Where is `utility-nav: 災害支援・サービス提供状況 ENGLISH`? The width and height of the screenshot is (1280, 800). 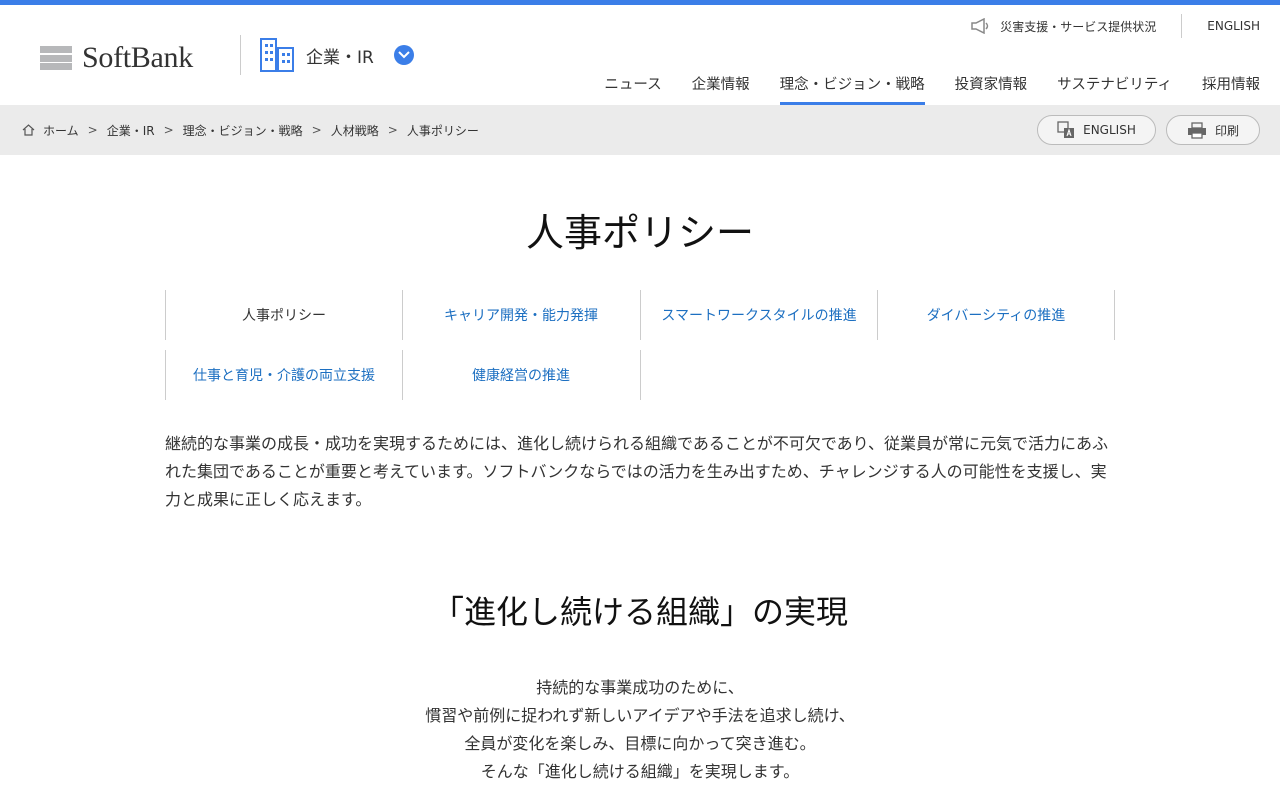
utility-nav: 災害支援・サービス提供状況 ENGLISH is located at coordinates (1115, 26).